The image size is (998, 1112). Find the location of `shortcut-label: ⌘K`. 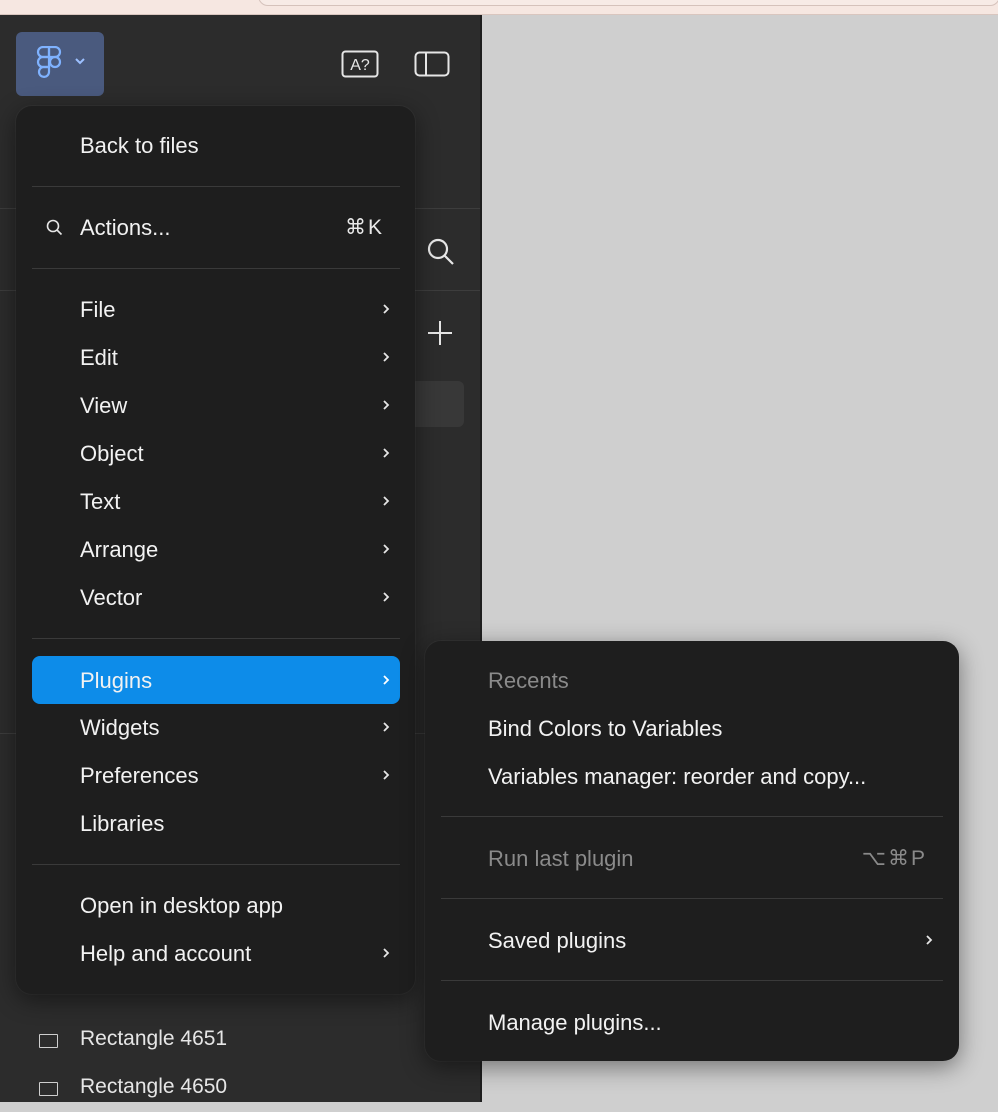

shortcut-label: ⌘K is located at coordinates (364, 227).